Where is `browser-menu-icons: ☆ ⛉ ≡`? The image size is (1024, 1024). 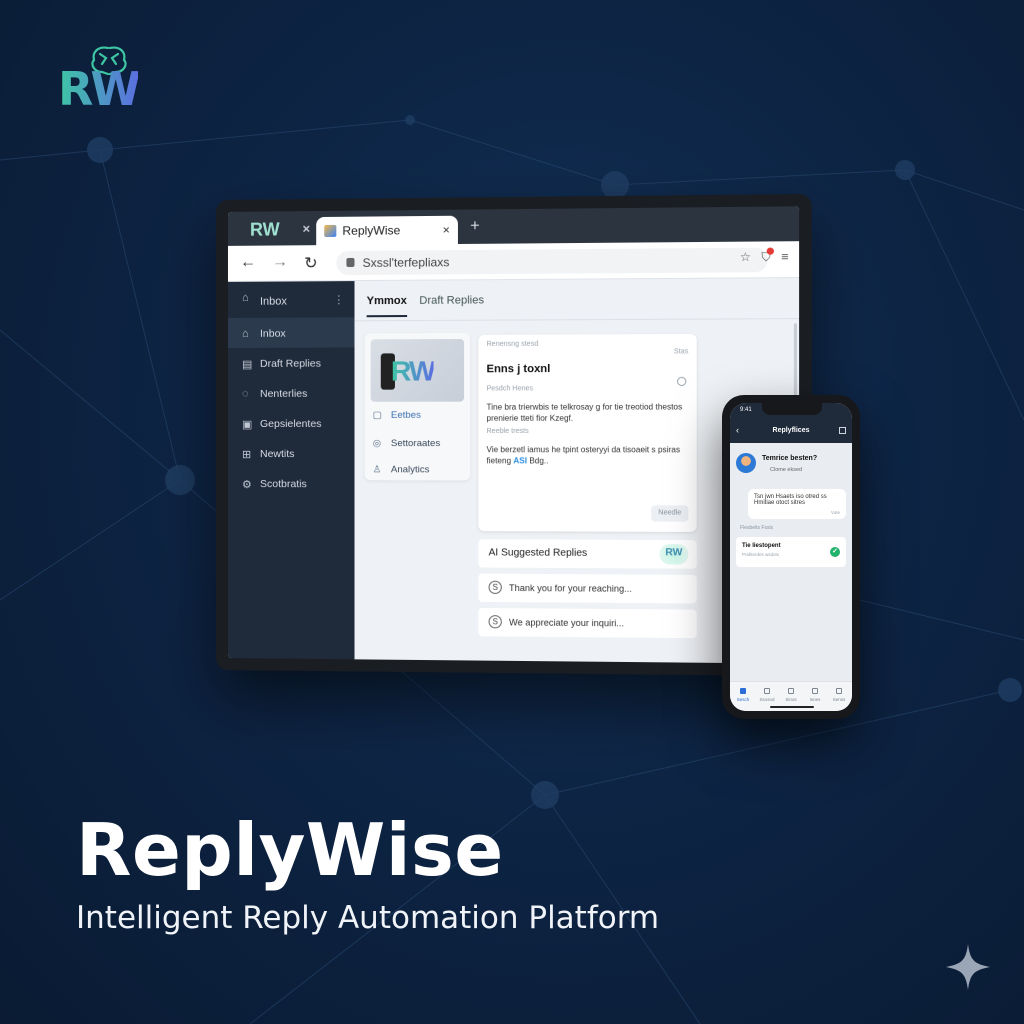
browser-menu-icons: ☆ ⛉ ≡ is located at coordinates (764, 256).